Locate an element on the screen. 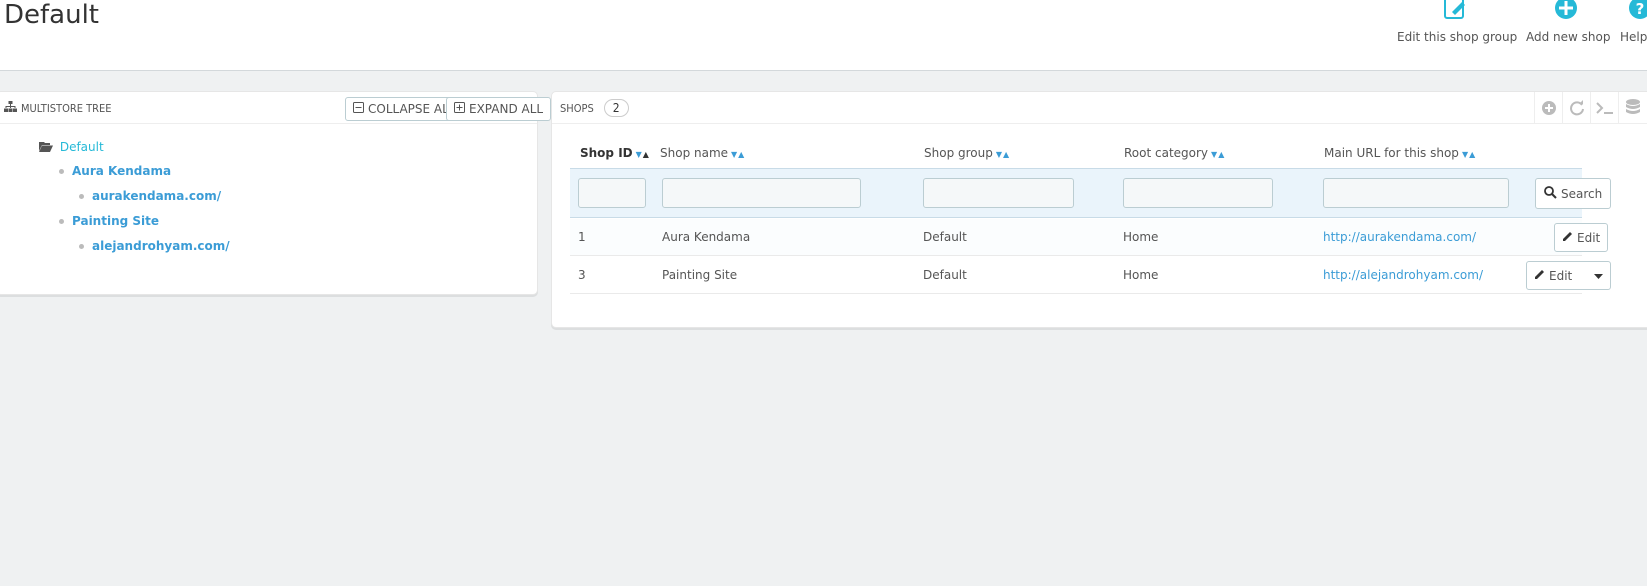  filter-main-url-input is located at coordinates (1416, 193).